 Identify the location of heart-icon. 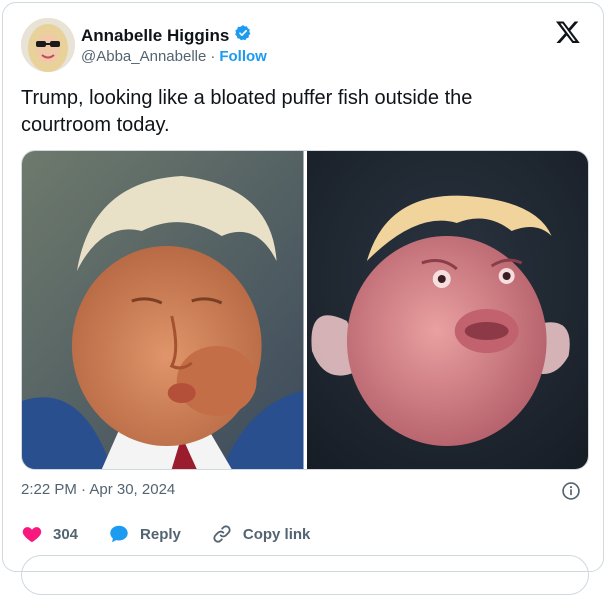
(32, 534).